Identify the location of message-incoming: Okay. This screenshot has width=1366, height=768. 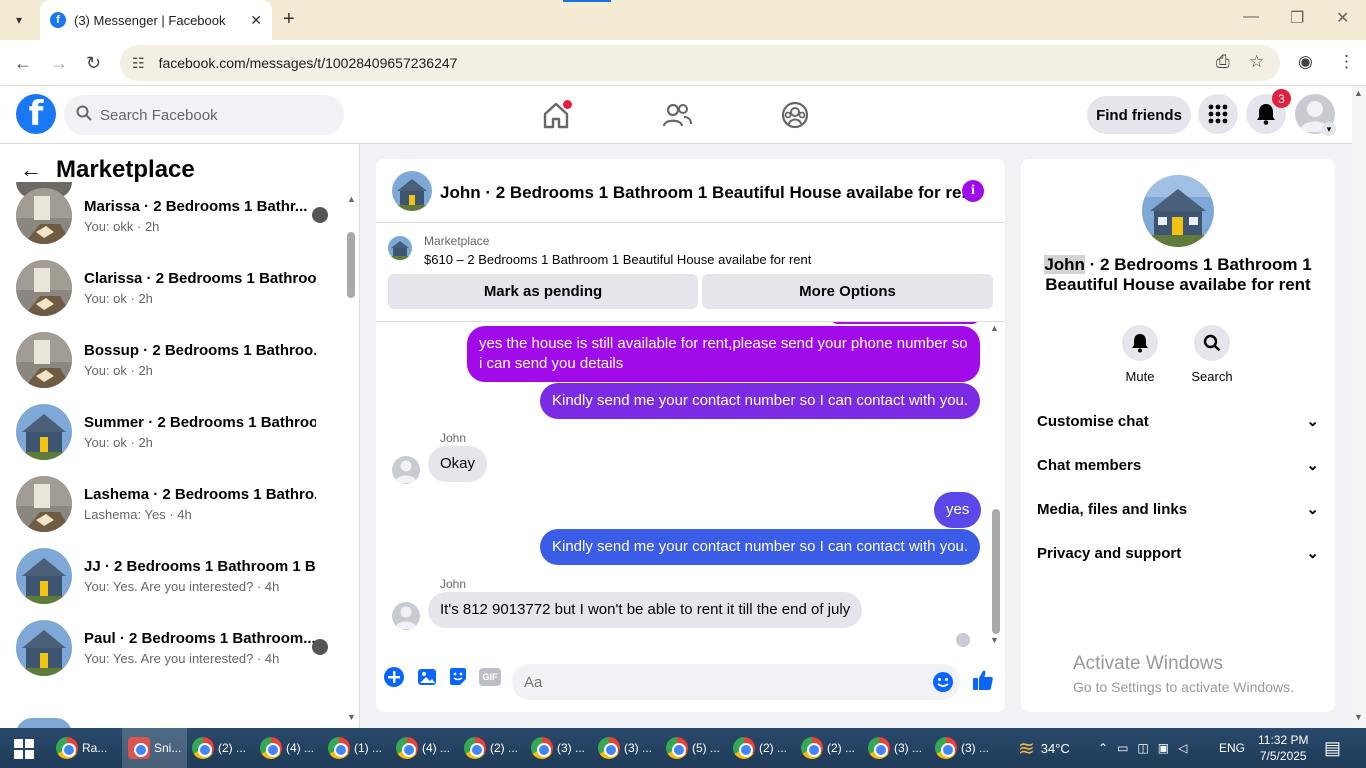
(458, 464).